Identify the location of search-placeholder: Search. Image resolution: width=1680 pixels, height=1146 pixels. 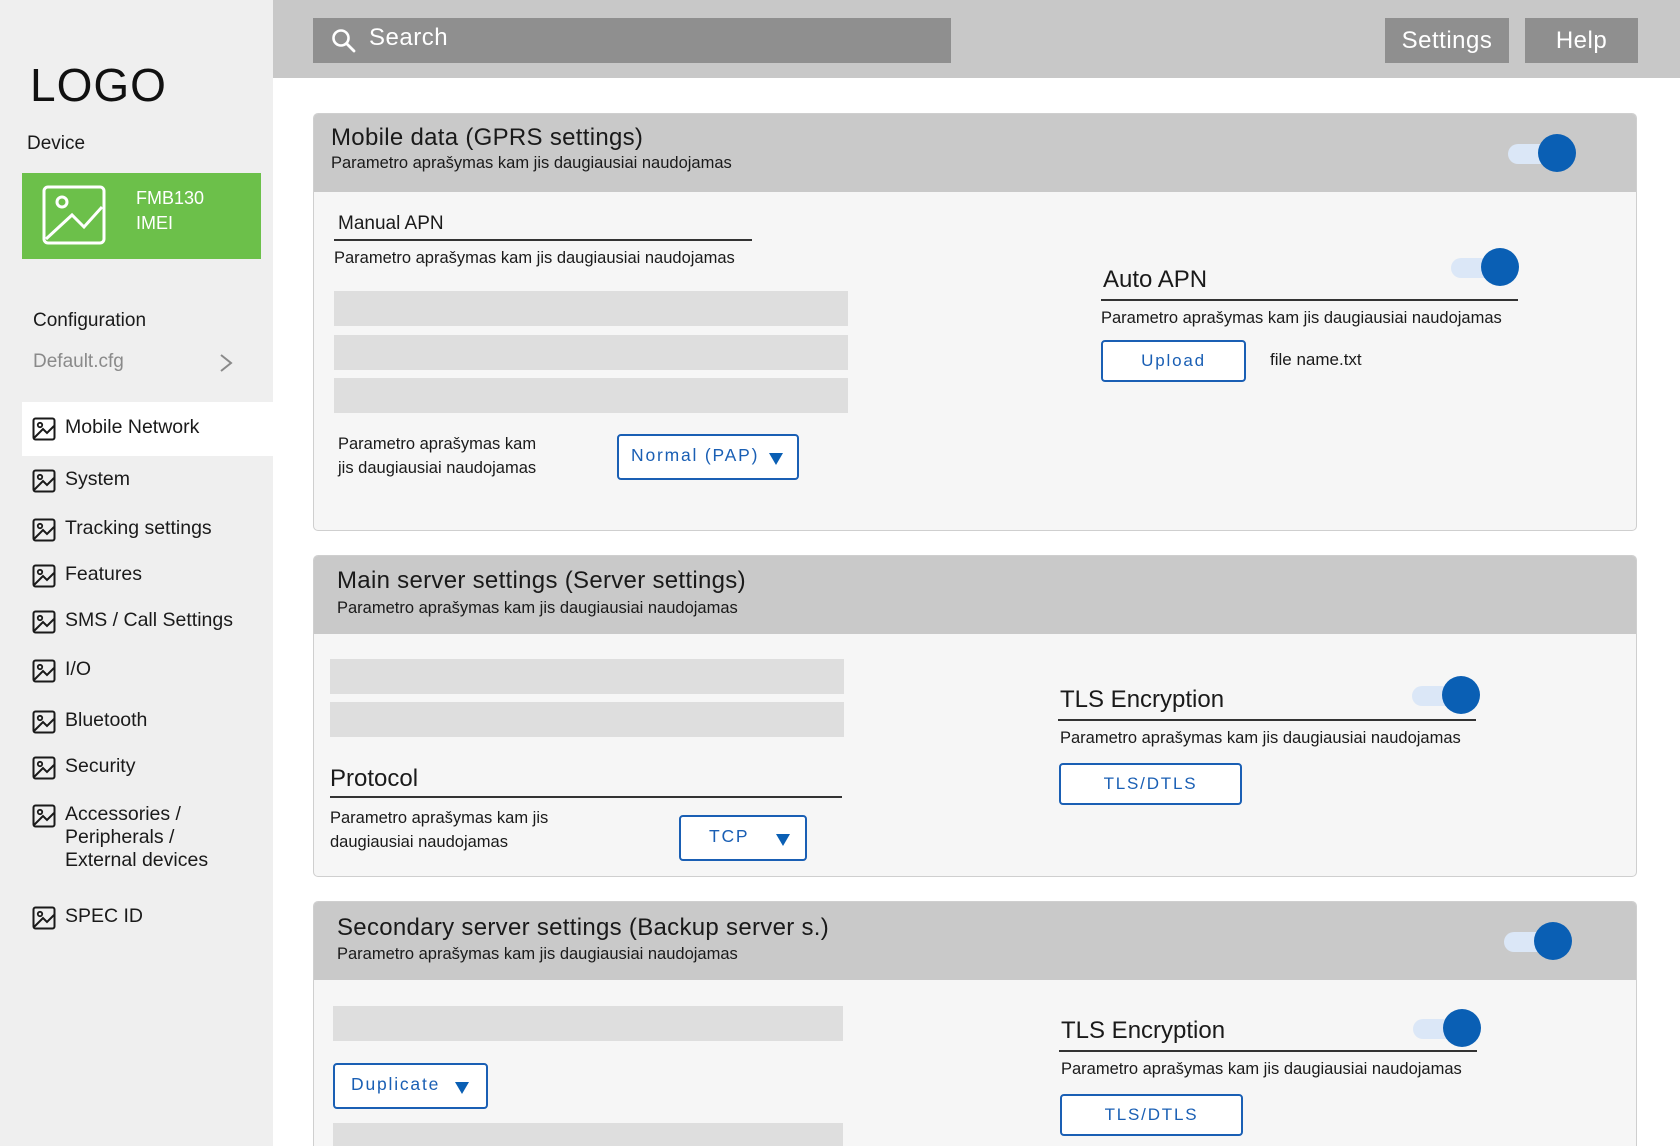
(409, 37).